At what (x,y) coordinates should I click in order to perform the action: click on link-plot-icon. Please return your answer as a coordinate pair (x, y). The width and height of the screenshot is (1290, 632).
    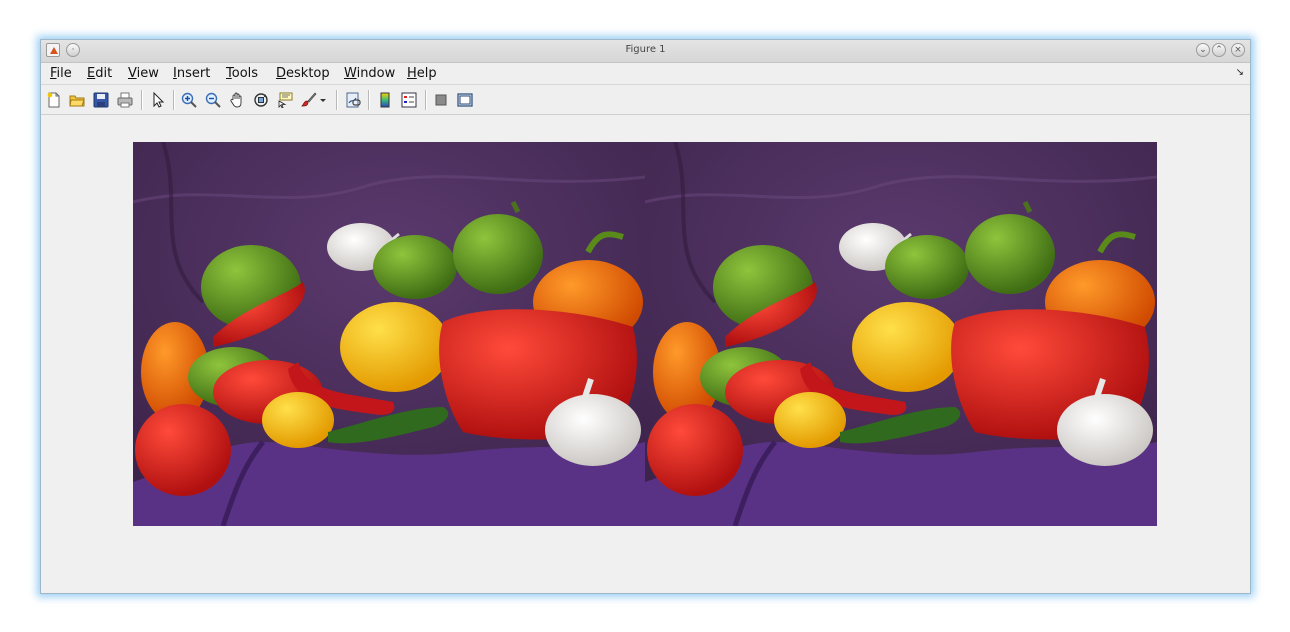
    Looking at the image, I should click on (353, 100).